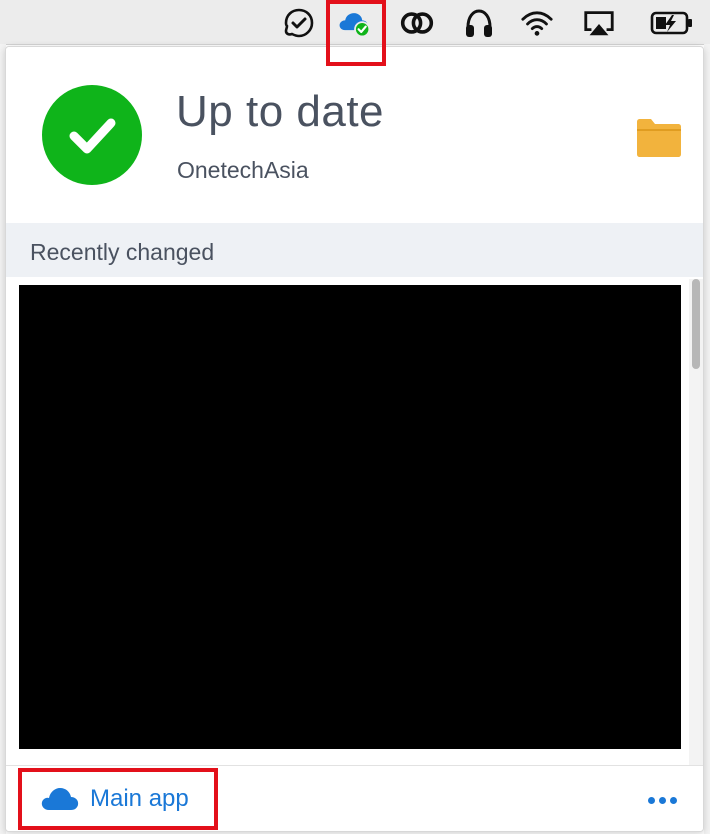 This screenshot has width=710, height=834. Describe the element at coordinates (696, 324) in the screenshot. I see `scrollbar-thumb` at that location.